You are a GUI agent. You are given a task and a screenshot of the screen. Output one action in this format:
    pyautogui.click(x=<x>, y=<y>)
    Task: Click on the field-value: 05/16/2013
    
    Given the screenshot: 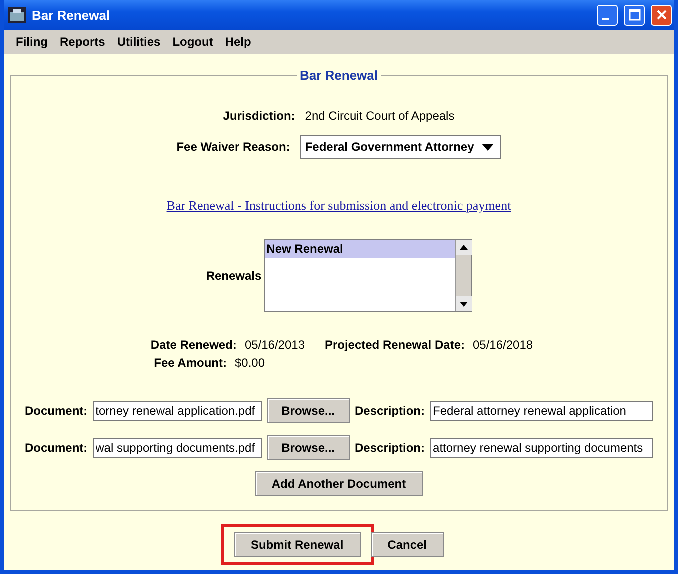 What is the action you would take?
    pyautogui.click(x=275, y=345)
    